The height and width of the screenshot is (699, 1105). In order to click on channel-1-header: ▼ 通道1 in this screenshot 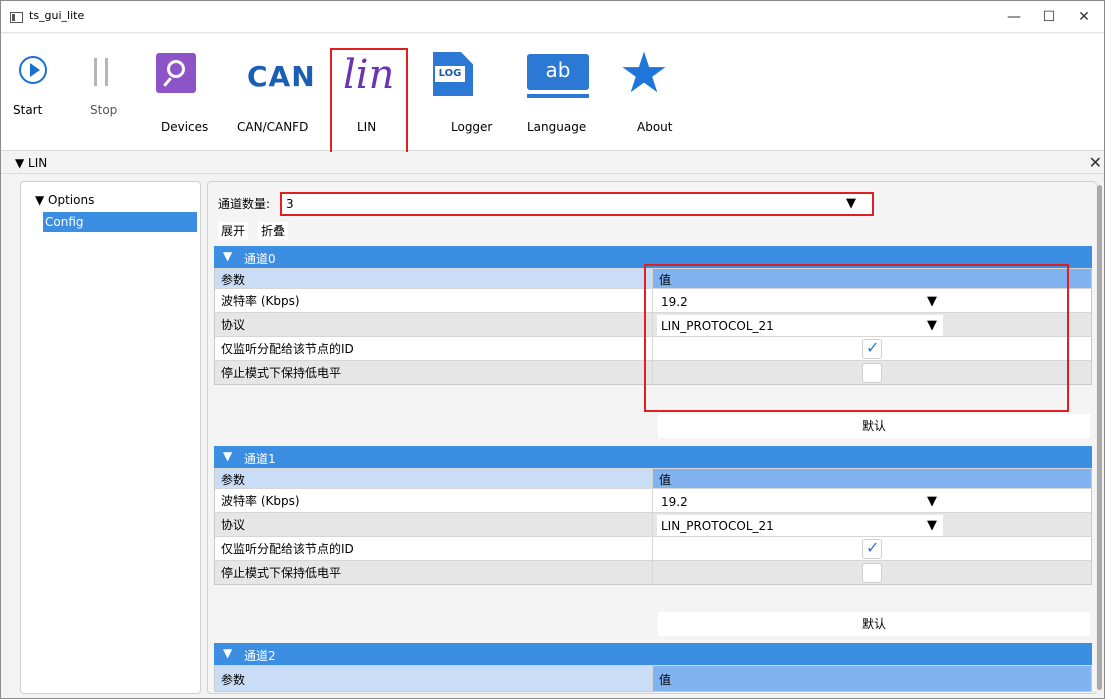, I will do `click(653, 457)`.